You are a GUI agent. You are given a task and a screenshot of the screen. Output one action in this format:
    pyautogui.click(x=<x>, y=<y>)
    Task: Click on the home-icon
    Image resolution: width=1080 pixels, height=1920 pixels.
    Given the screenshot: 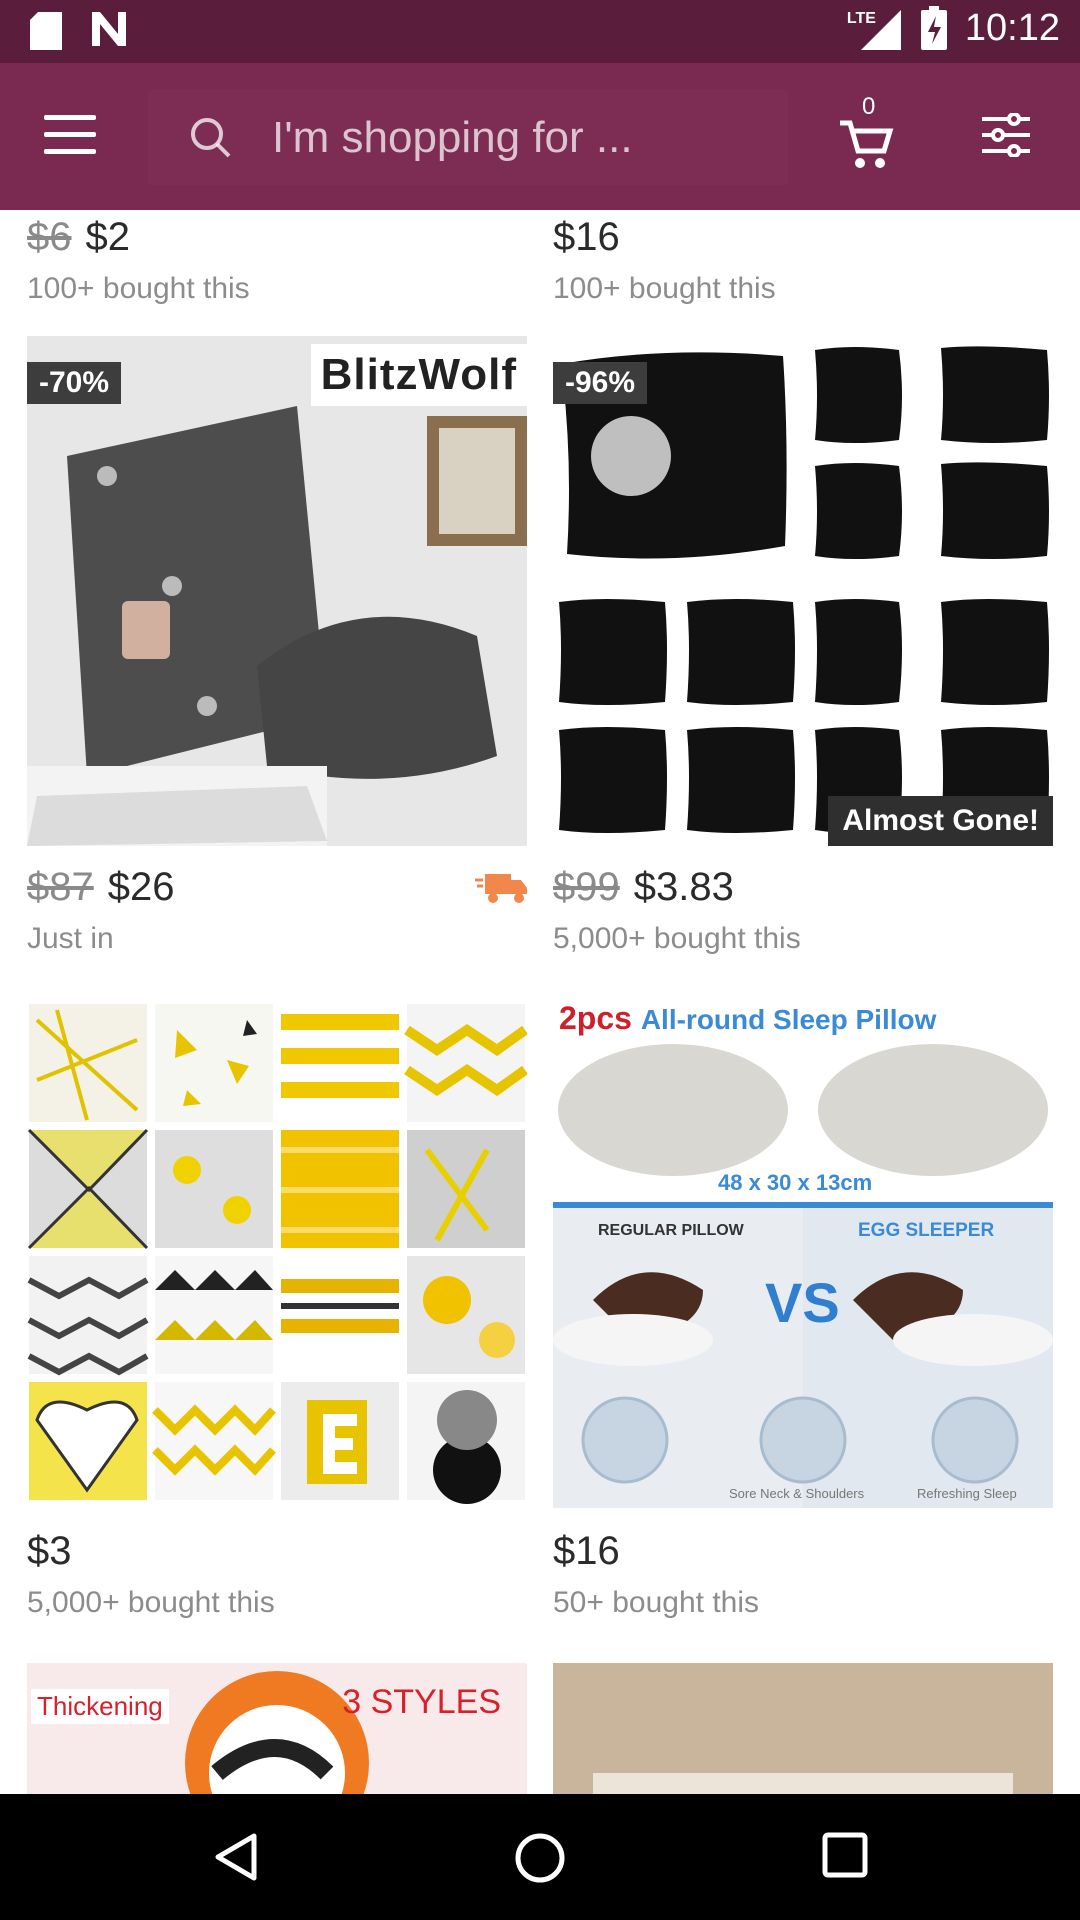 What is the action you would take?
    pyautogui.click(x=540, y=1858)
    